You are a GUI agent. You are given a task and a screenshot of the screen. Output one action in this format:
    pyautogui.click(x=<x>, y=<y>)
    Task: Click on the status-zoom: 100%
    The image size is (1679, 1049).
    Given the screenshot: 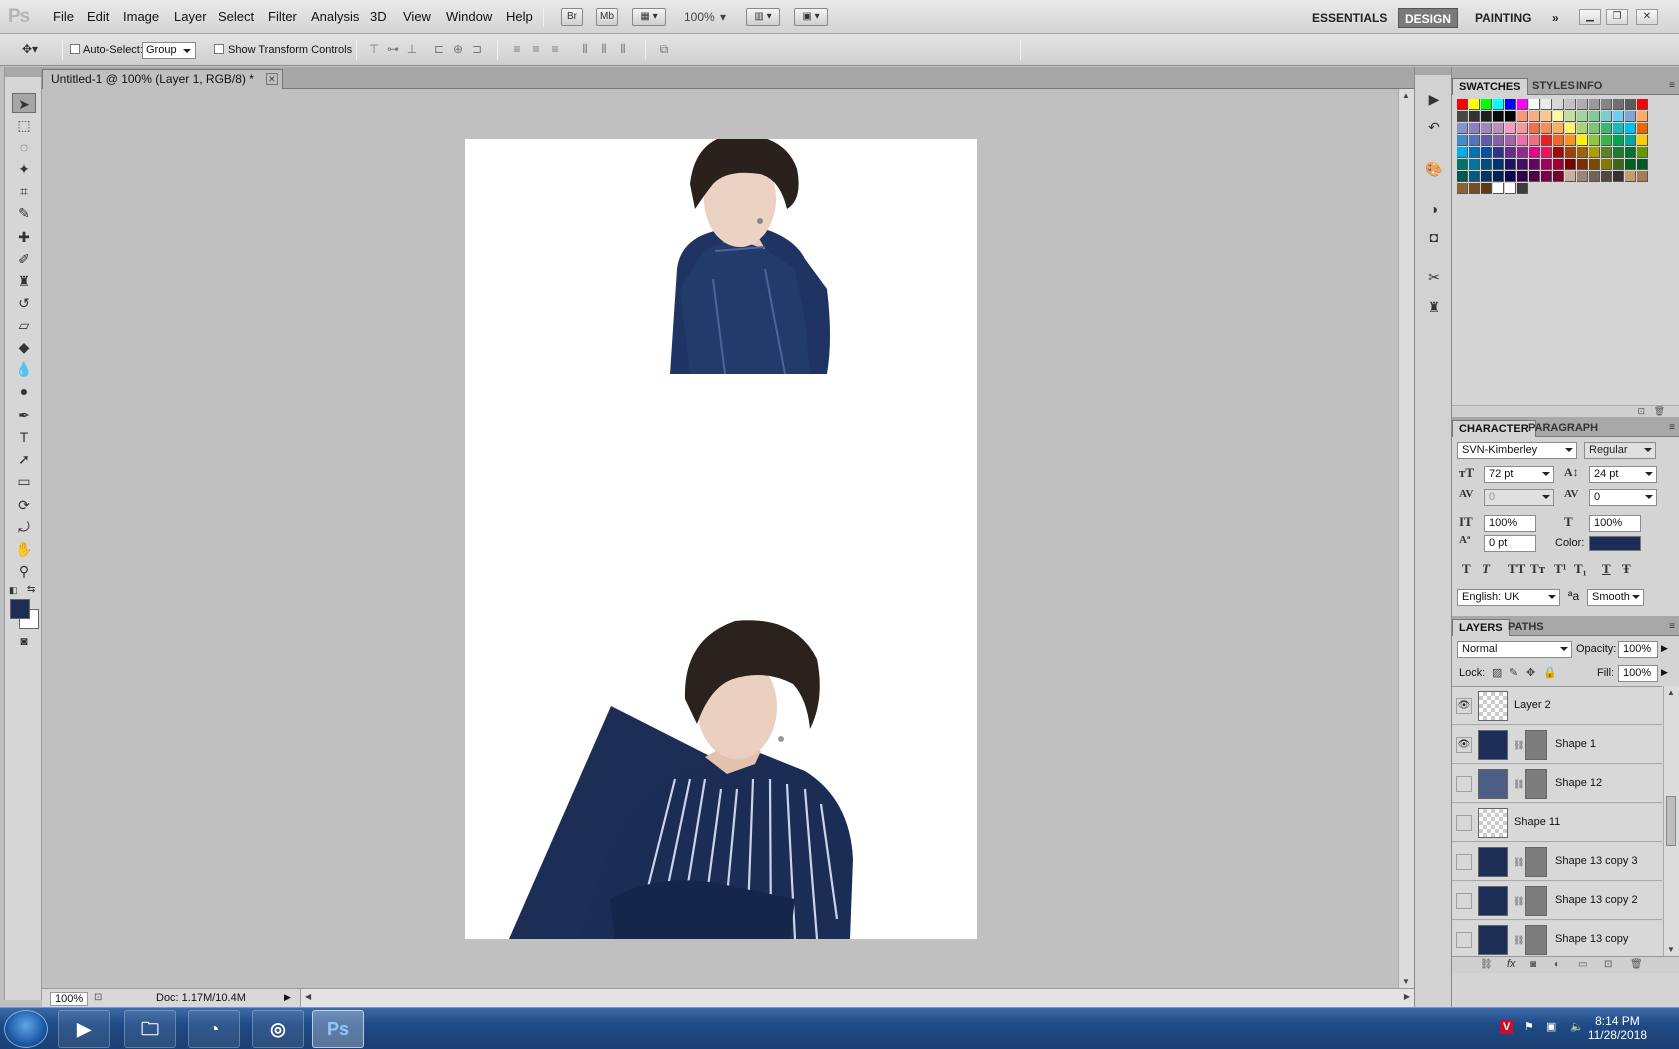 What is the action you would take?
    pyautogui.click(x=69, y=999)
    